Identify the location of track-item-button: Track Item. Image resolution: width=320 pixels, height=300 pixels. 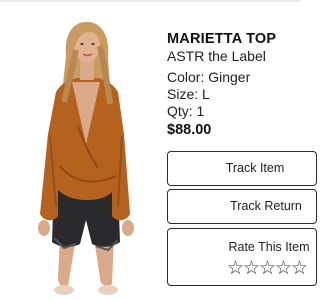
(242, 168).